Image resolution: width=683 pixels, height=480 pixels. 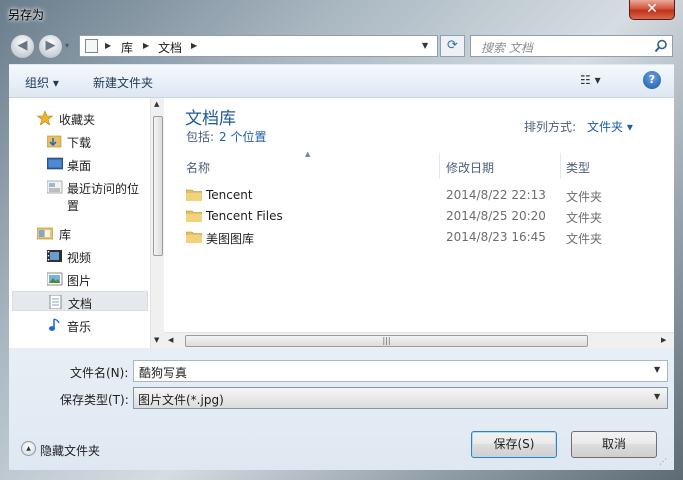 What do you see at coordinates (229, 195) in the screenshot?
I see `file-name: Tencent` at bounding box center [229, 195].